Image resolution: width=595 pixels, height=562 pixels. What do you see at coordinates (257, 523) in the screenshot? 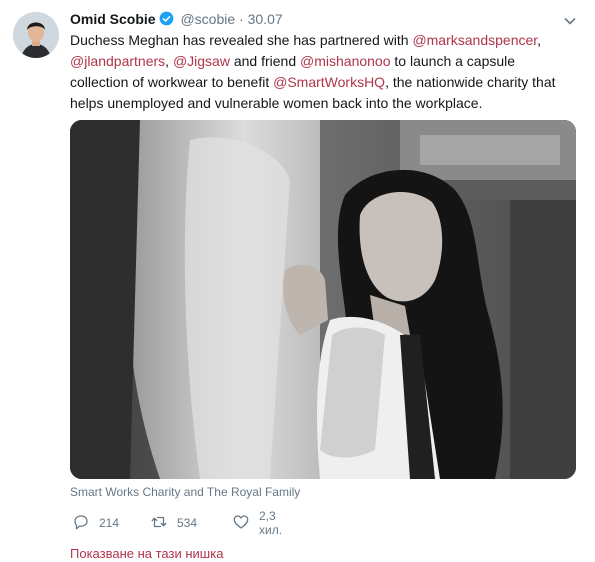
I see `like-button: 2,3 хил.` at bounding box center [257, 523].